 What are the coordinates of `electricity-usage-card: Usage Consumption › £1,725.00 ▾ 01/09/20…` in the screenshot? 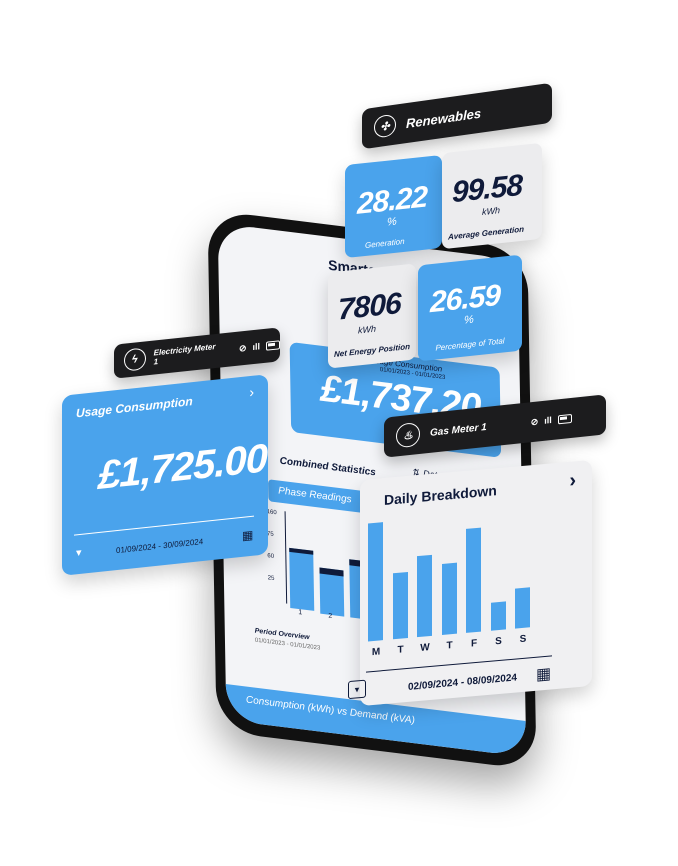 It's located at (165, 475).